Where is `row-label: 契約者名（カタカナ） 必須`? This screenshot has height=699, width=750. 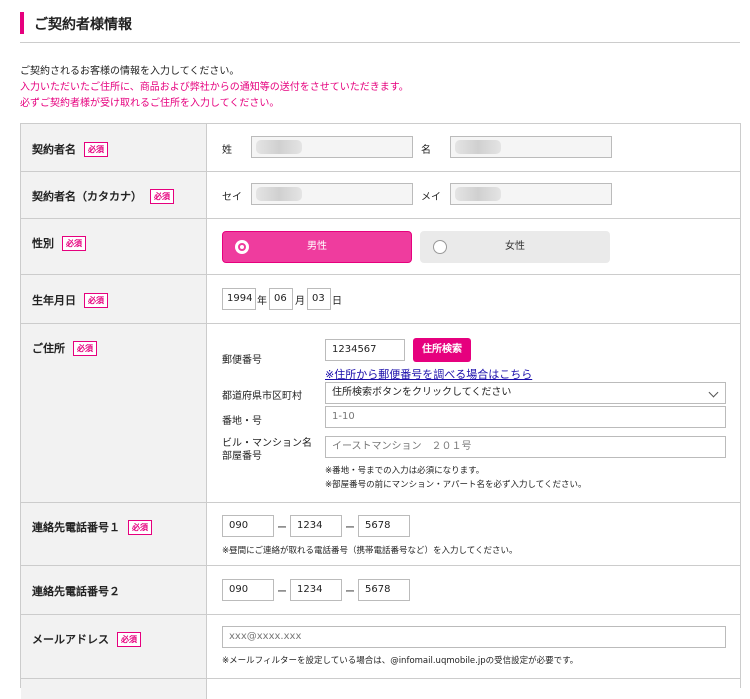 row-label: 契約者名（カタカナ） 必須 is located at coordinates (103, 196).